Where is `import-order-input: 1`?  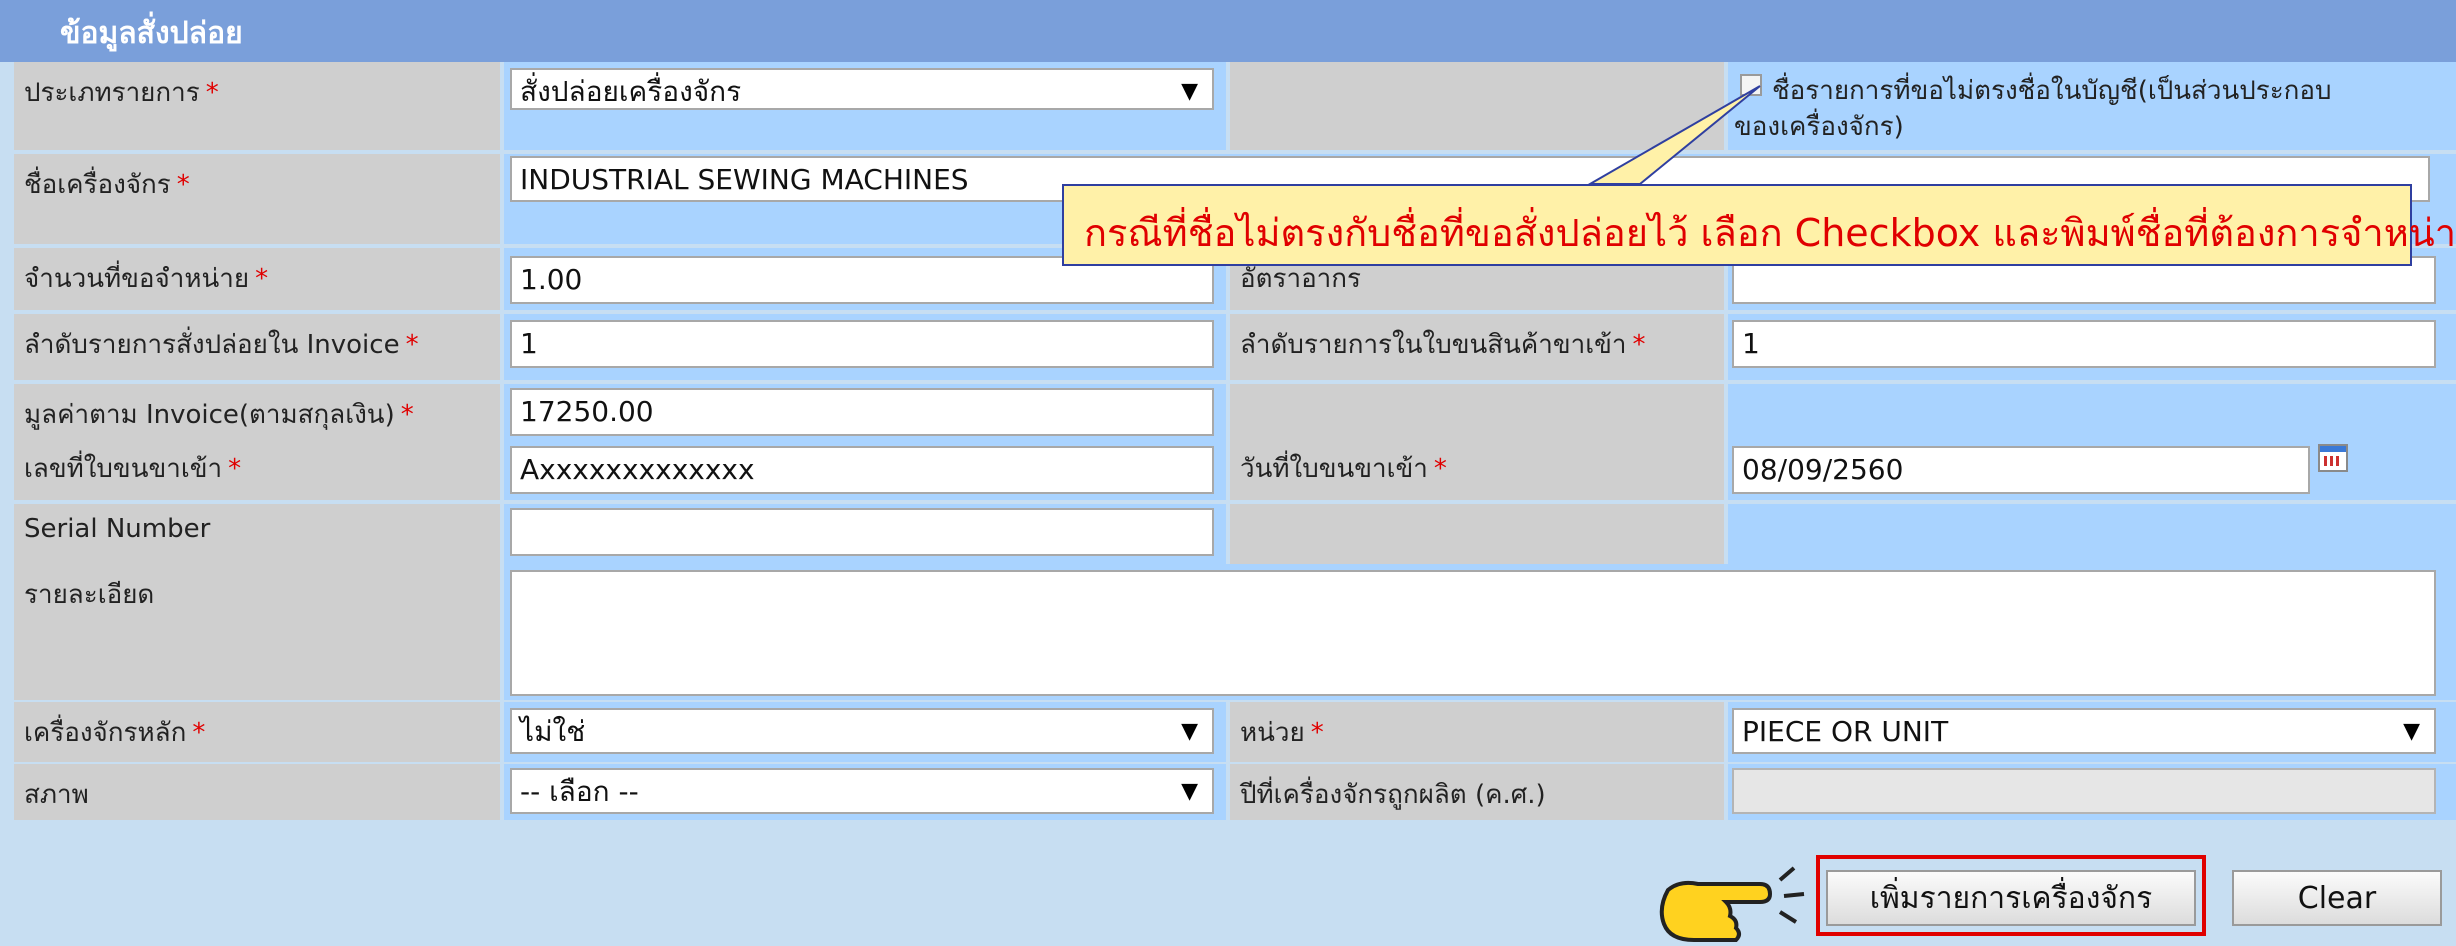
import-order-input: 1 is located at coordinates (2084, 344).